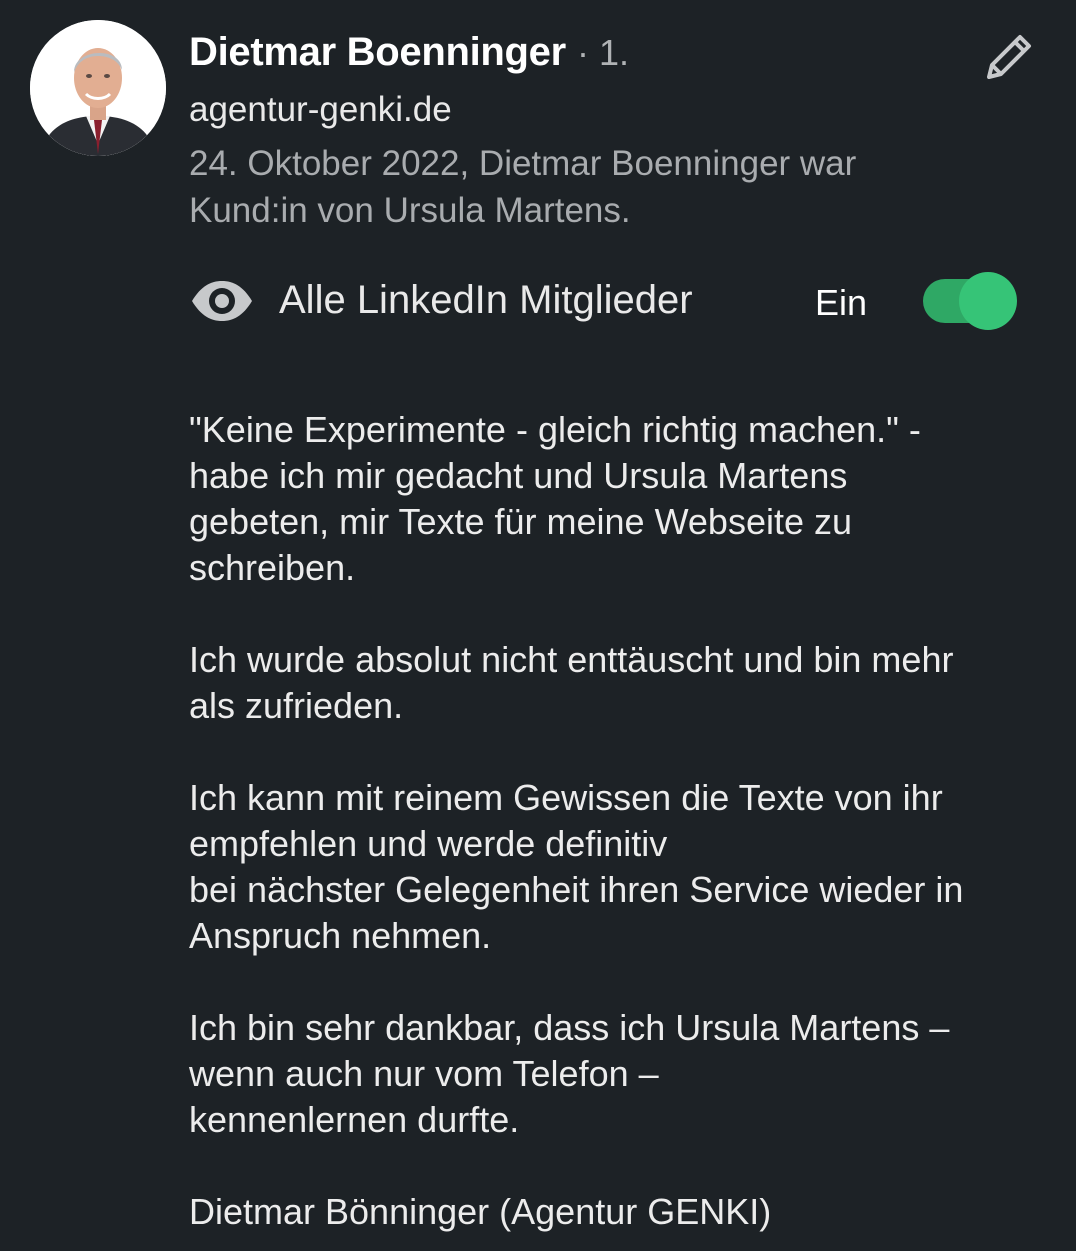 This screenshot has height=1251, width=1076. What do you see at coordinates (340, 935) in the screenshot?
I see `text-line: Anspruch nehmen.` at bounding box center [340, 935].